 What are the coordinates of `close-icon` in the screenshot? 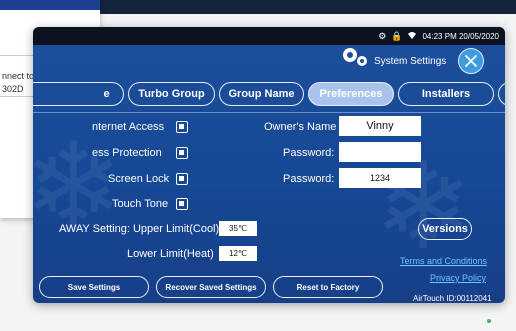 It's located at (471, 61).